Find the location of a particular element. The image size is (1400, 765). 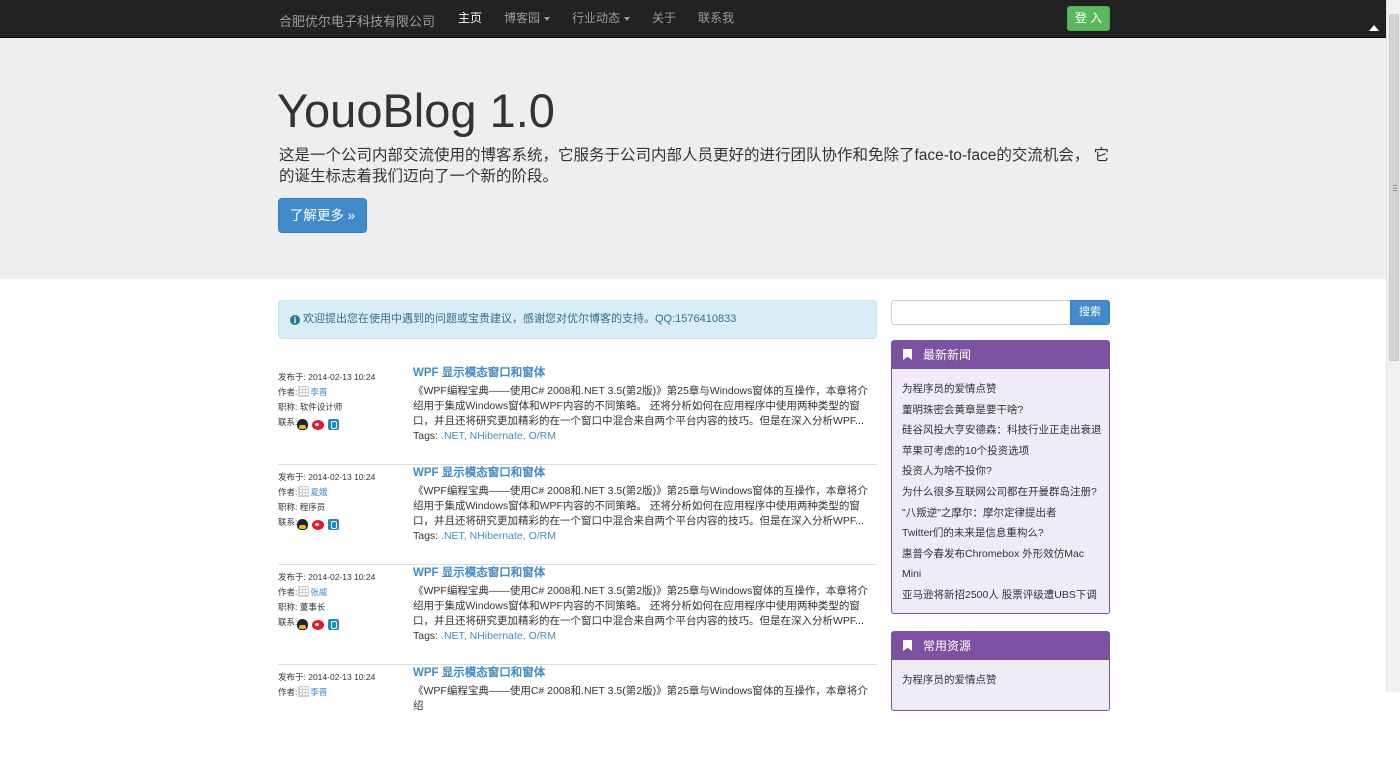

nav-item-label: 主页 is located at coordinates (470, 18).